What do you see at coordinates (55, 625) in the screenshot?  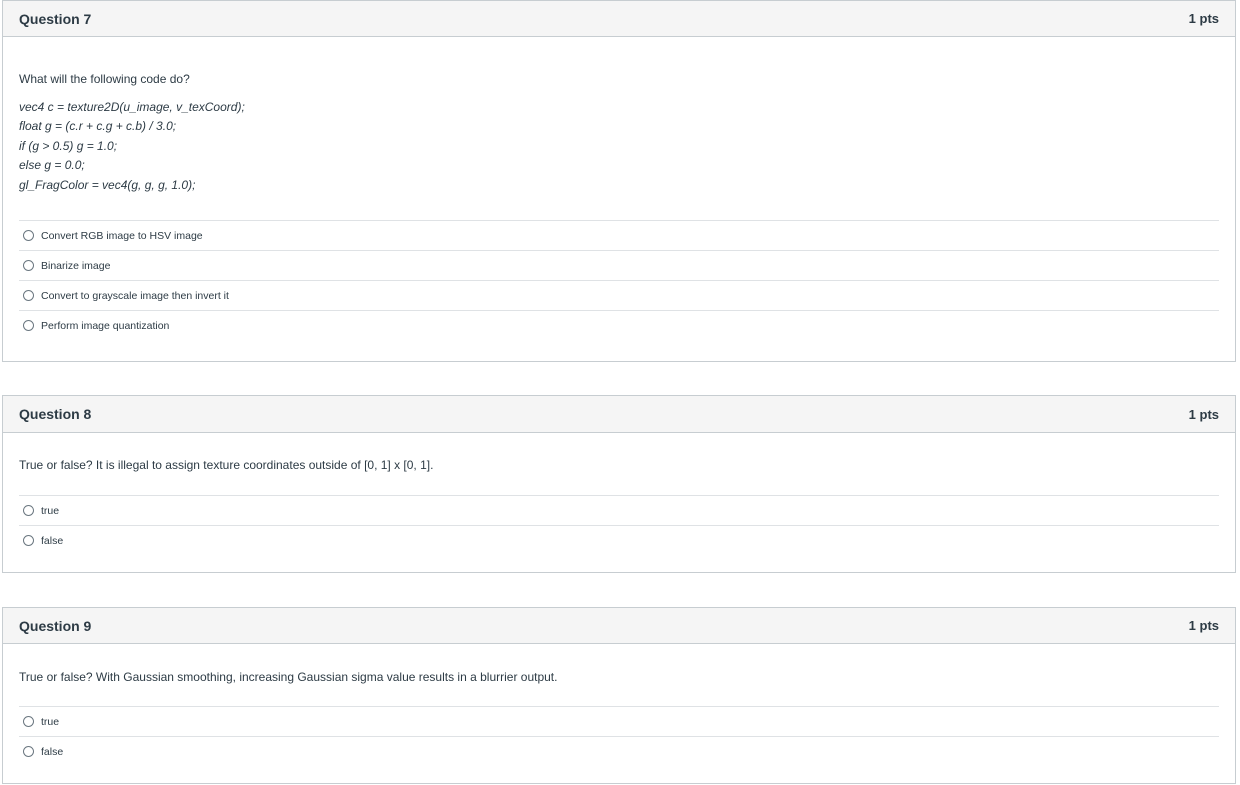 I see `question-title: Question 9` at bounding box center [55, 625].